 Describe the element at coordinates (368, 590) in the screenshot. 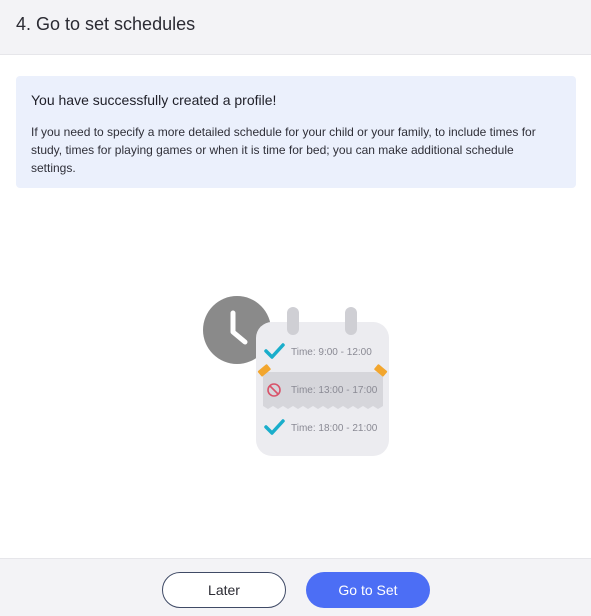

I see `go-to-set-button: Go to Set` at that location.